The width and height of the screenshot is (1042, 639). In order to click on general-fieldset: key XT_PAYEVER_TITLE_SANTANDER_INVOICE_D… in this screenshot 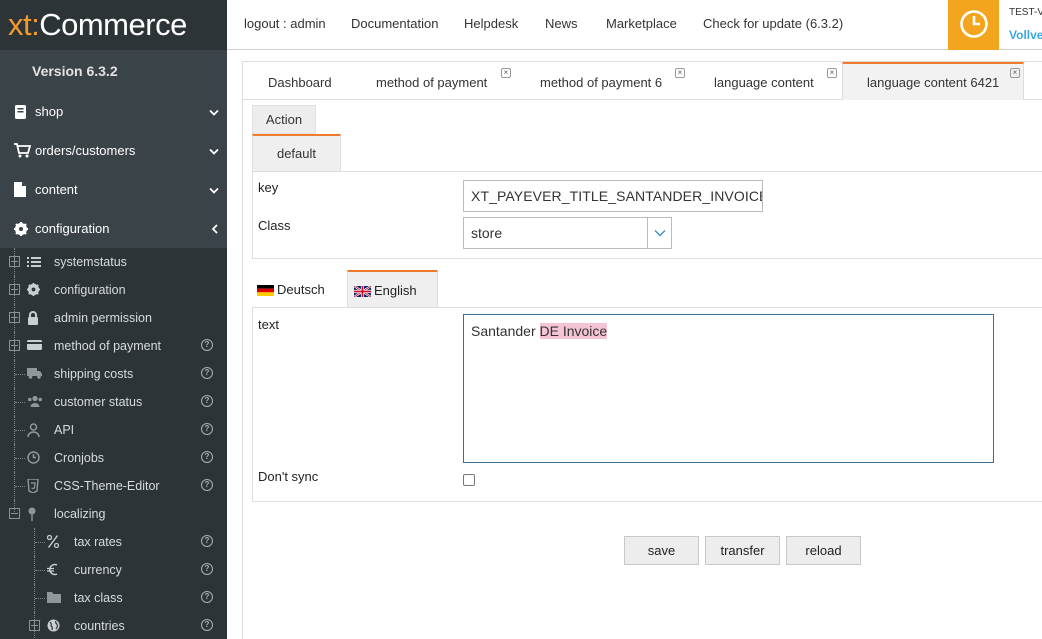, I will do `click(647, 215)`.